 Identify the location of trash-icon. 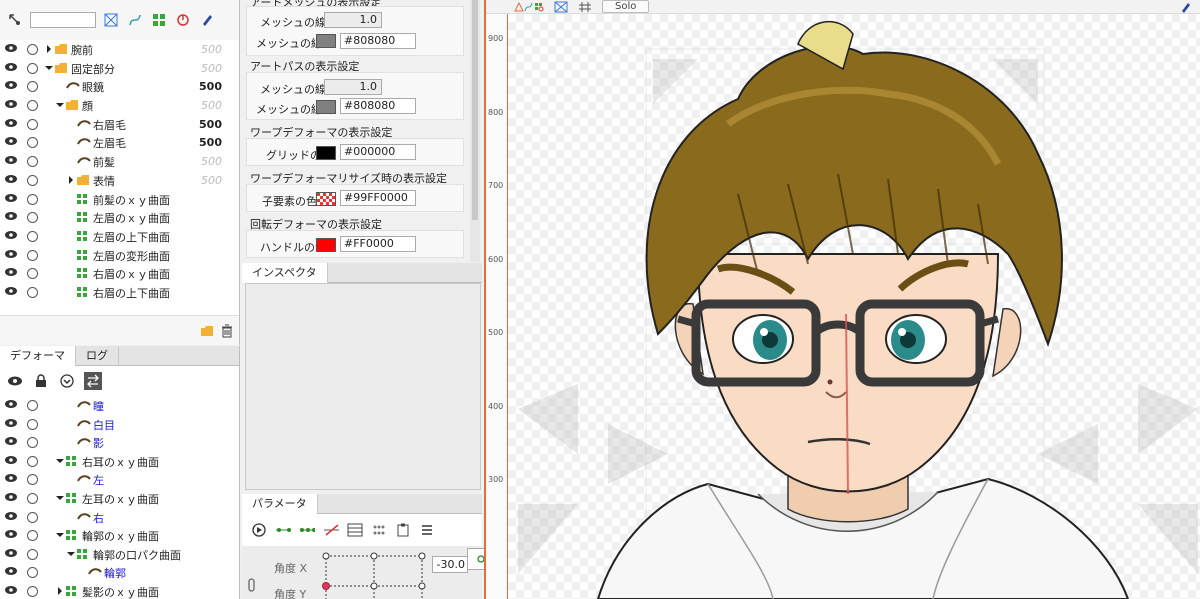
(227, 331).